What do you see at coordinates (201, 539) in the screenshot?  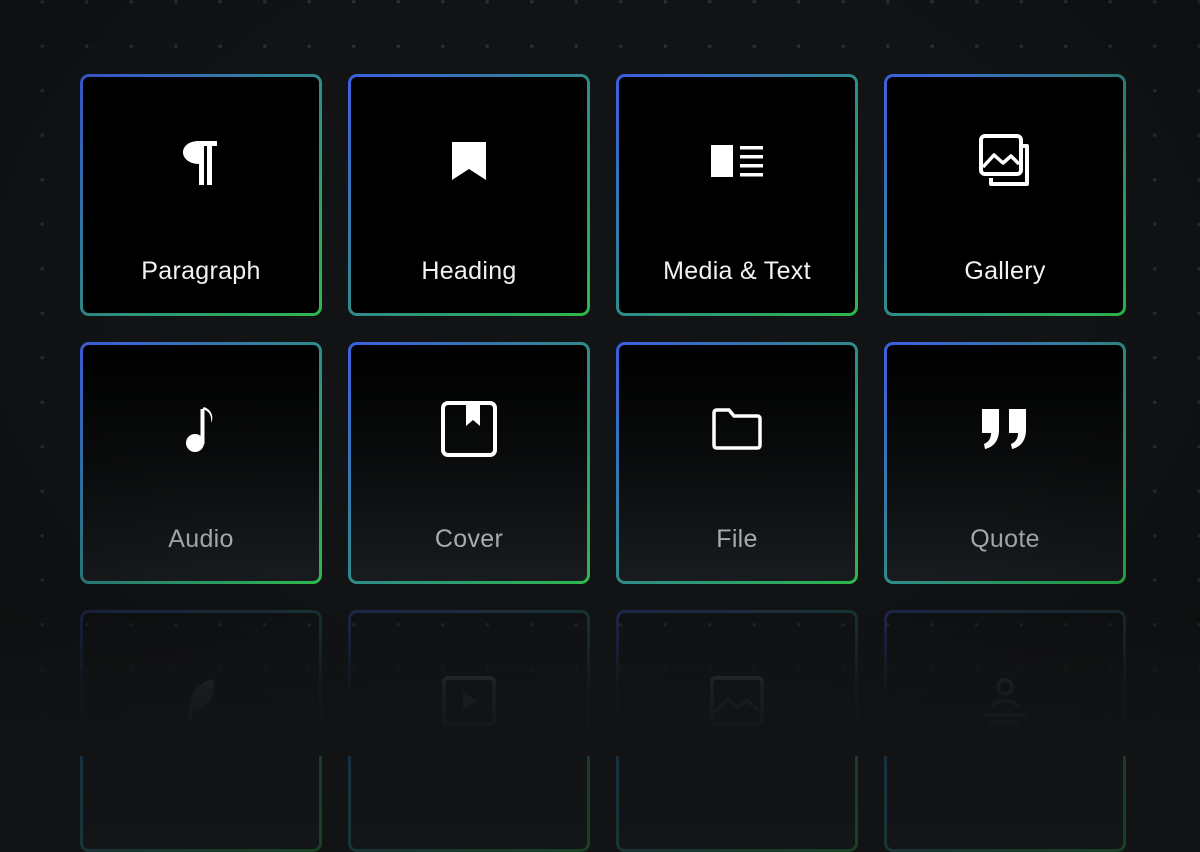 I see `block-label: Audio` at bounding box center [201, 539].